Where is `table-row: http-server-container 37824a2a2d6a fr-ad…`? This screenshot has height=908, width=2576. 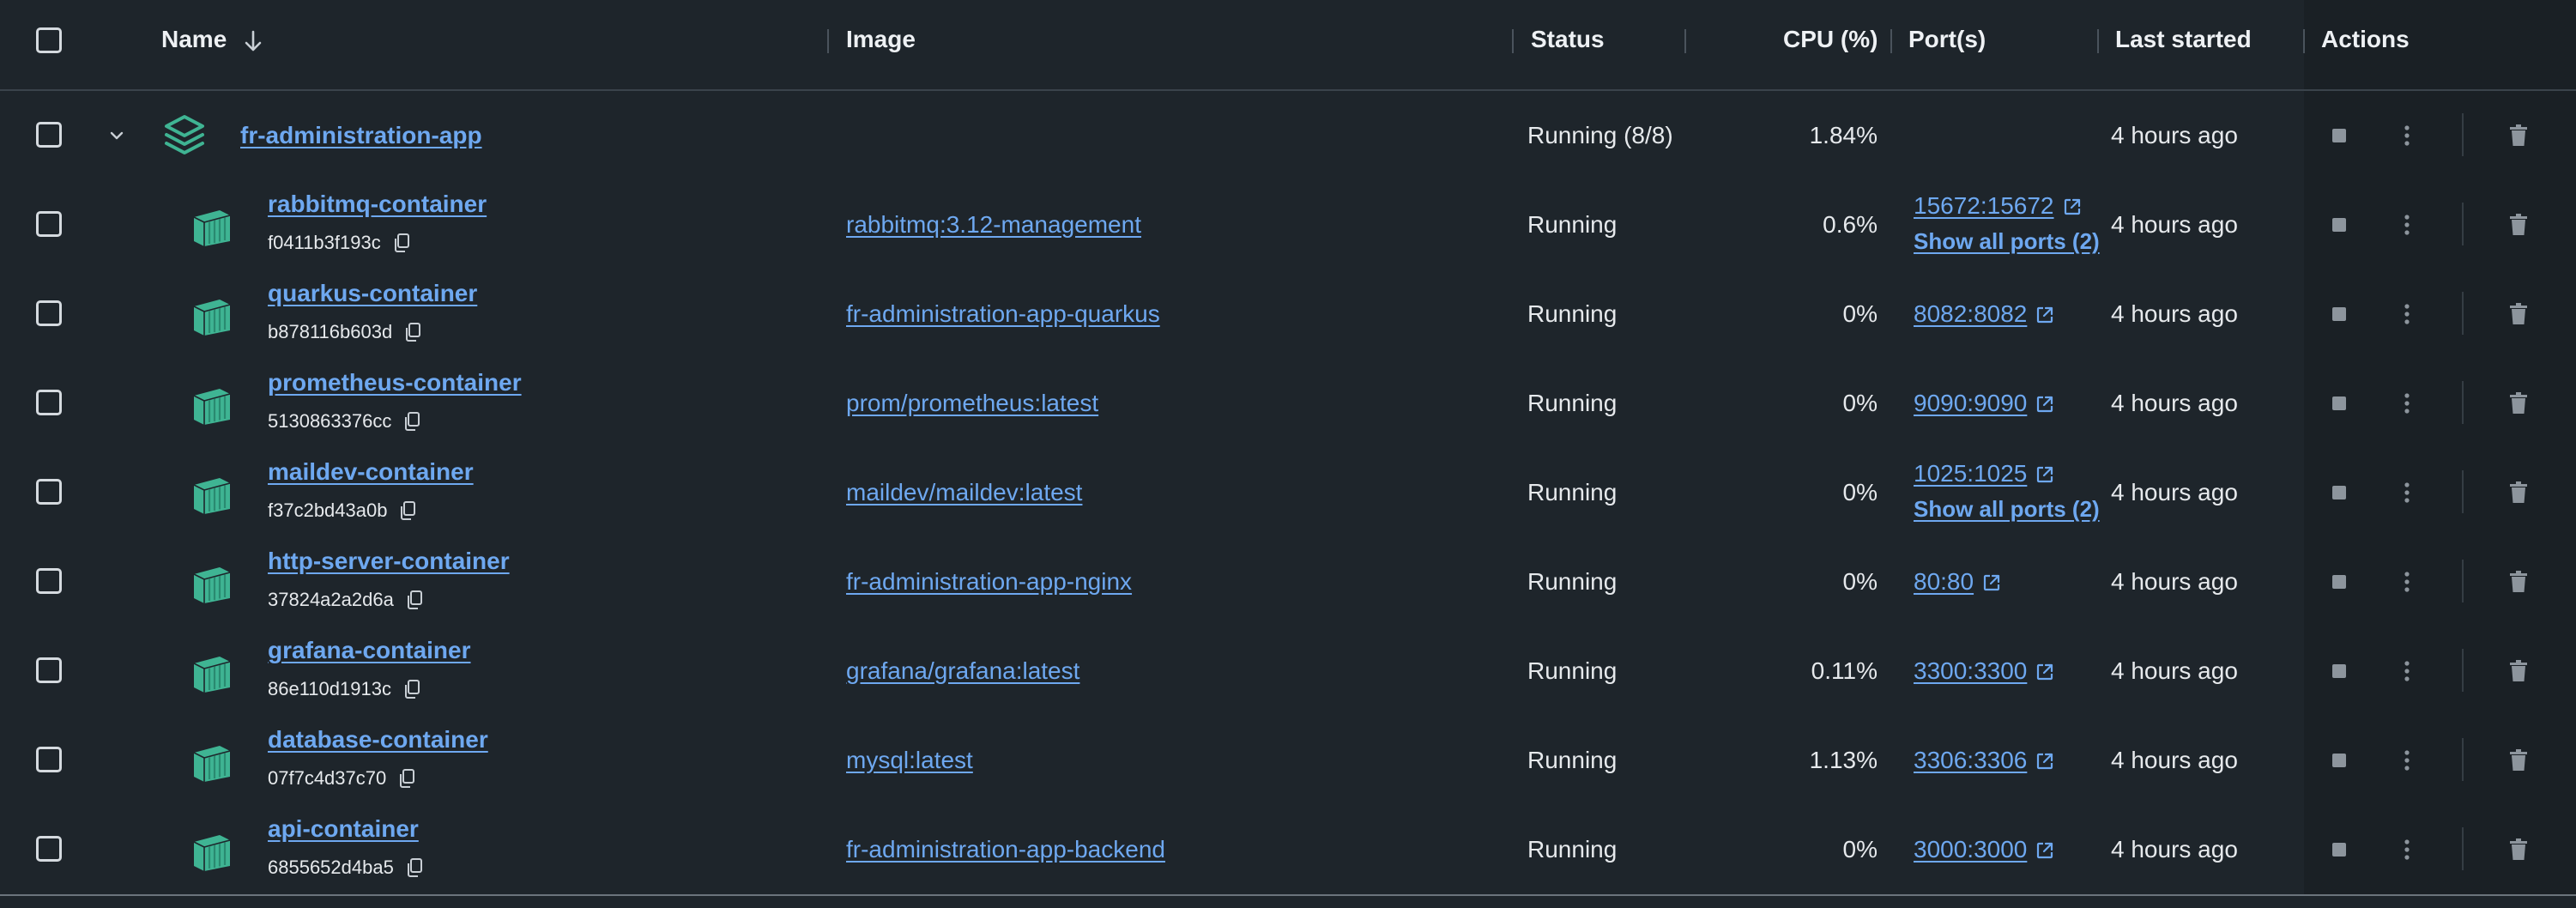
table-row: http-server-container 37824a2a2d6a fr-ad… is located at coordinates (1288, 582).